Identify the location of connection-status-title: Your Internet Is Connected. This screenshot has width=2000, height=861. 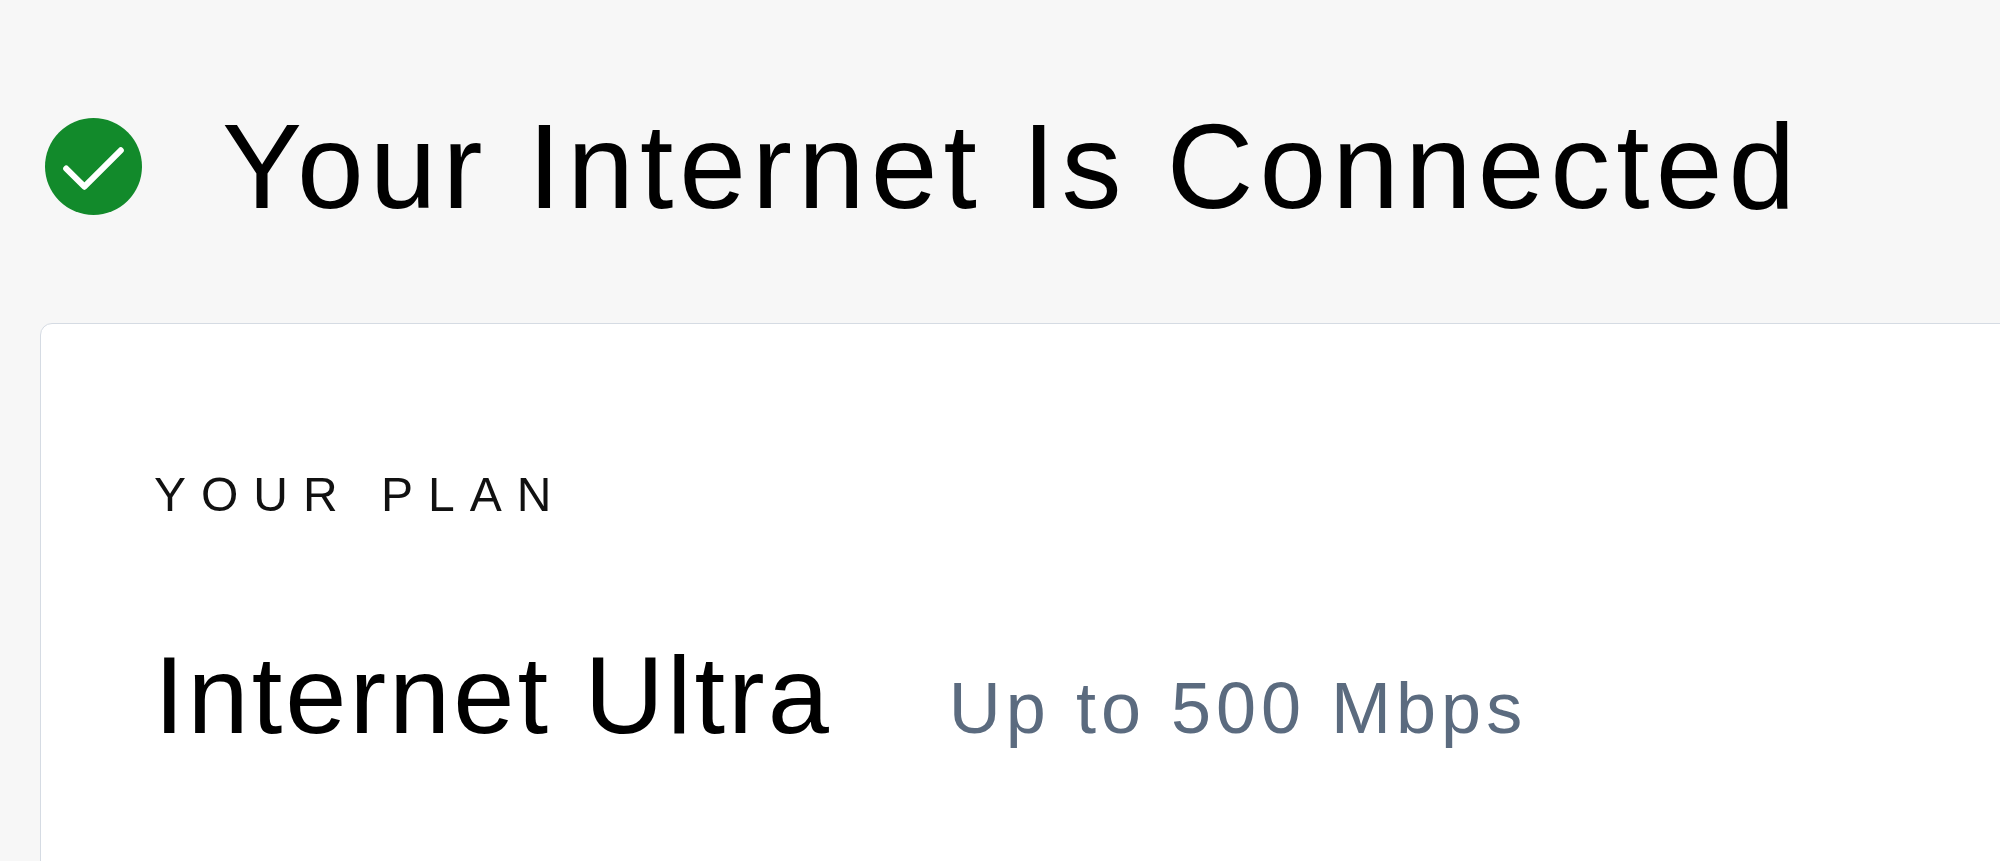
(1012, 166).